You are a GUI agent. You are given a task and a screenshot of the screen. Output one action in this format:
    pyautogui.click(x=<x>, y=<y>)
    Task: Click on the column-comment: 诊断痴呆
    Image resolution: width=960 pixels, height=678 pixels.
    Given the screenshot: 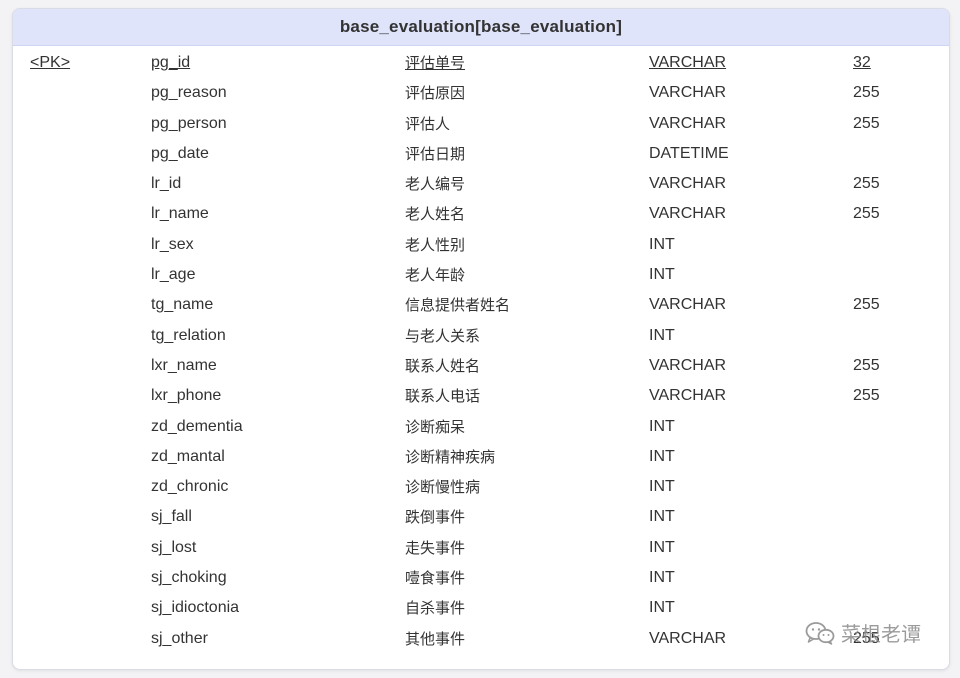 What is the action you would take?
    pyautogui.click(x=435, y=426)
    